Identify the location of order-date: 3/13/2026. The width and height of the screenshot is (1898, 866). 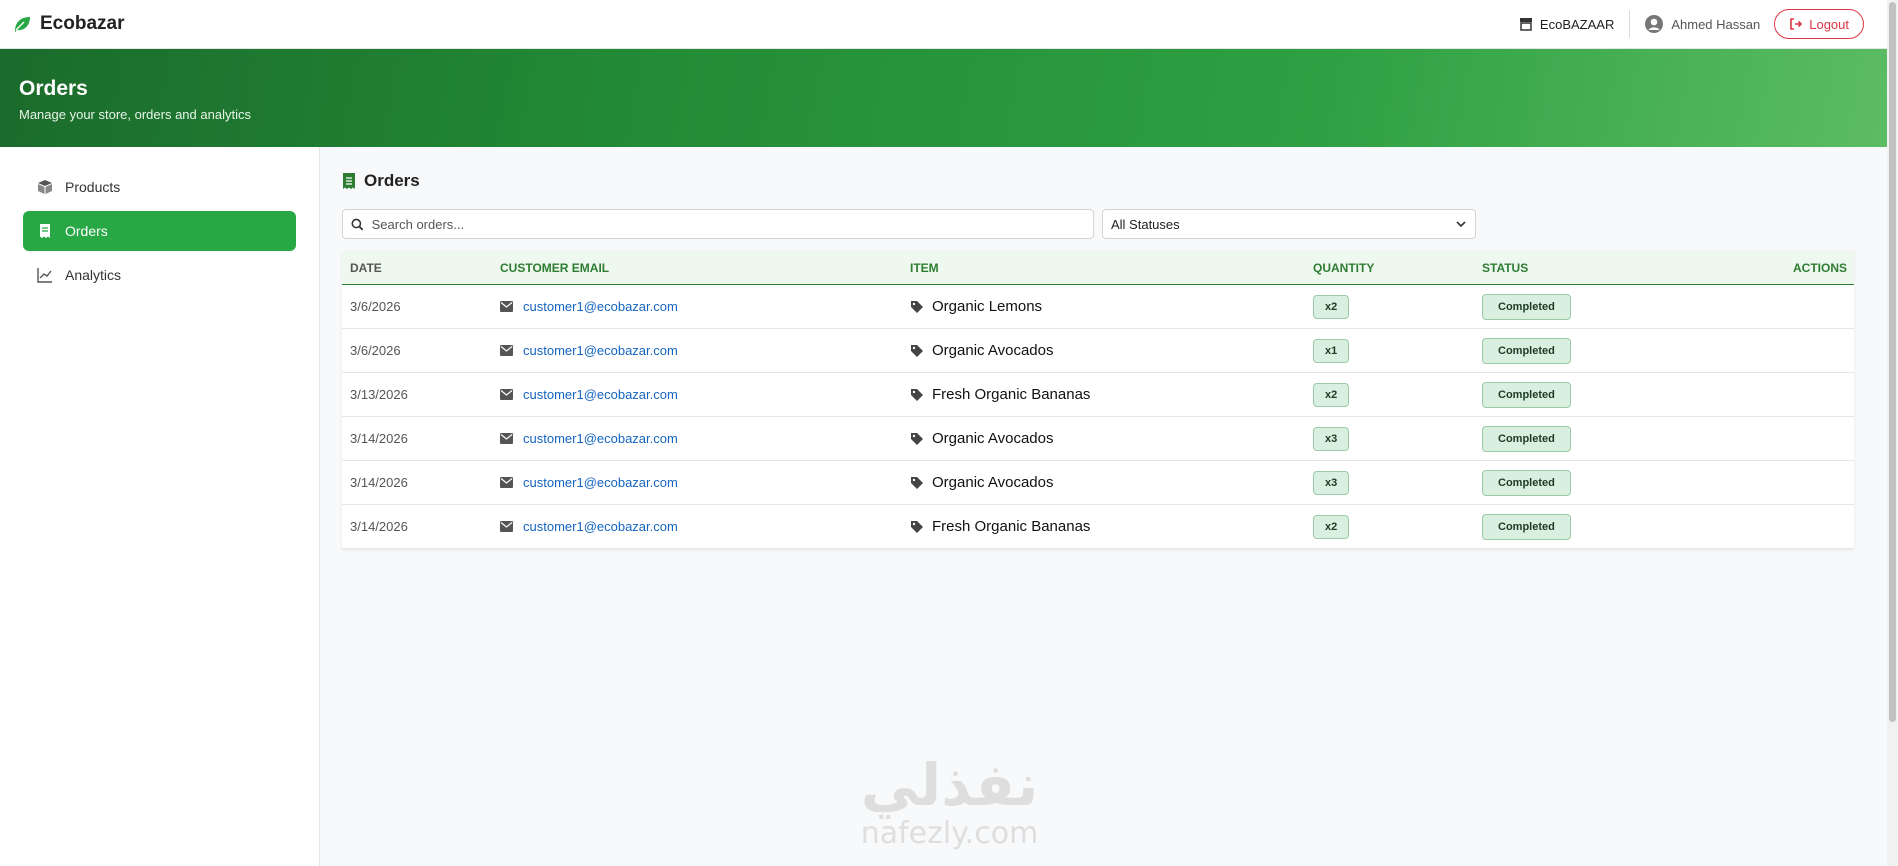
(379, 394).